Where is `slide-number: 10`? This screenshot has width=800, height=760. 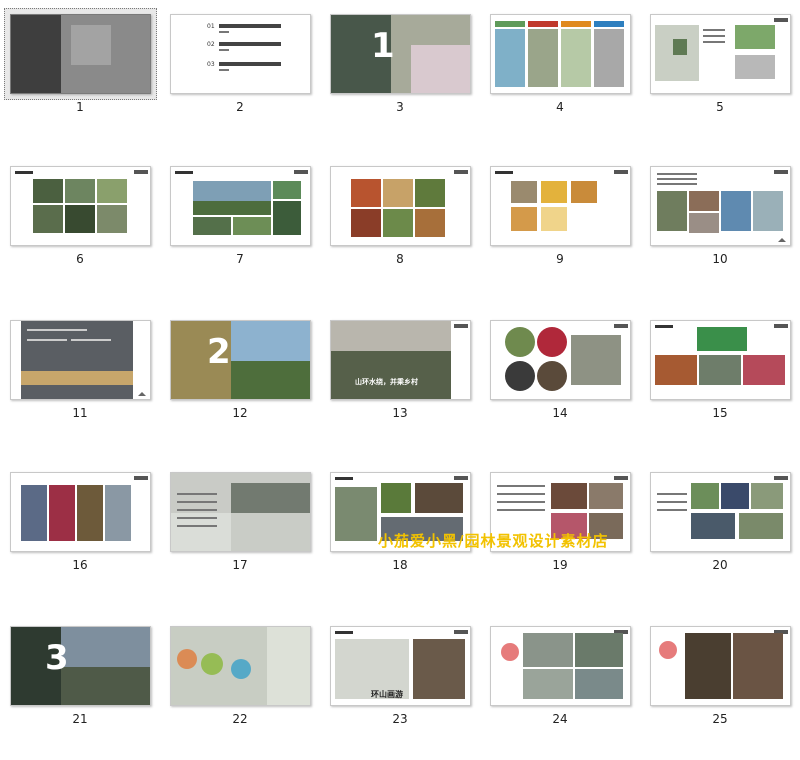 slide-number: 10 is located at coordinates (720, 259).